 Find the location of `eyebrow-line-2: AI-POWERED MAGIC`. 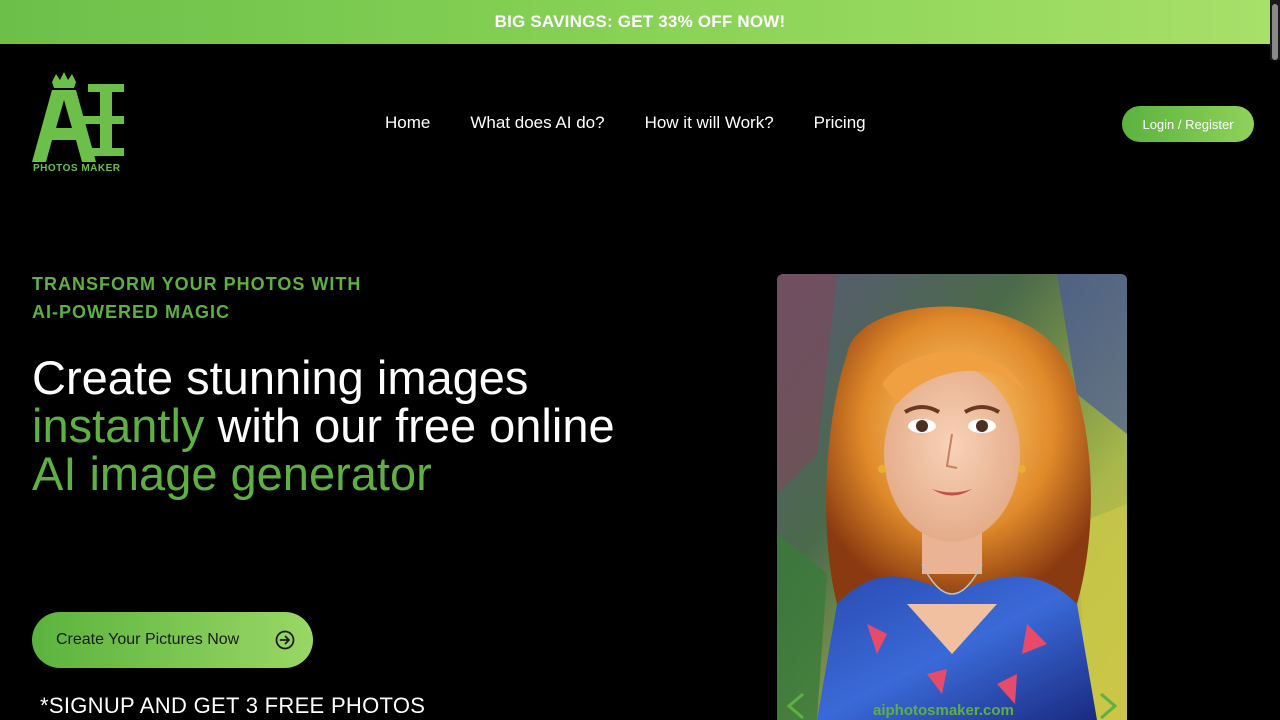

eyebrow-line-2: AI-POWERED MAGIC is located at coordinates (131, 312).